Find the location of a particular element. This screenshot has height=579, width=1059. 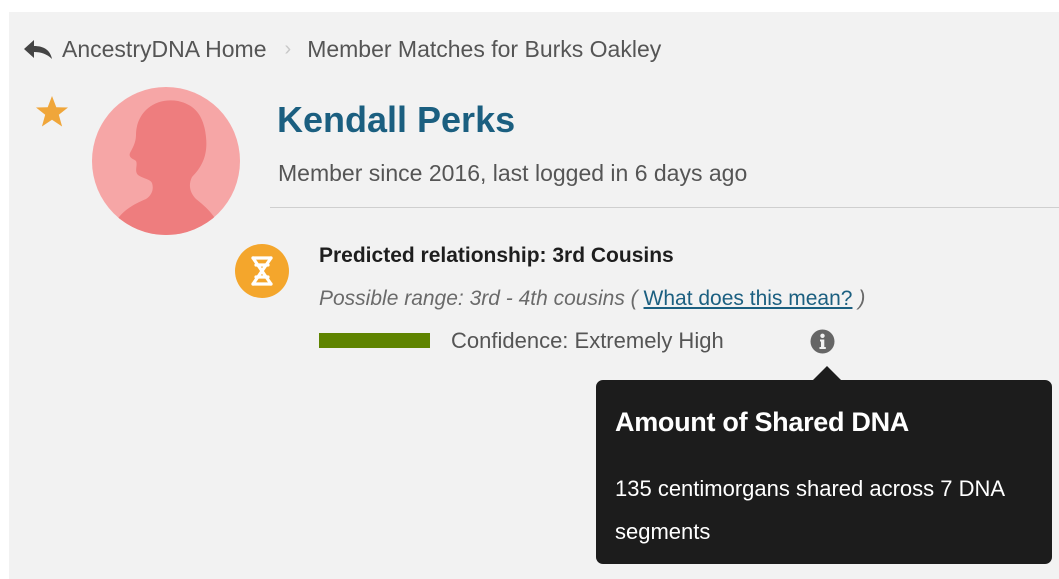

avatar is located at coordinates (166, 161).